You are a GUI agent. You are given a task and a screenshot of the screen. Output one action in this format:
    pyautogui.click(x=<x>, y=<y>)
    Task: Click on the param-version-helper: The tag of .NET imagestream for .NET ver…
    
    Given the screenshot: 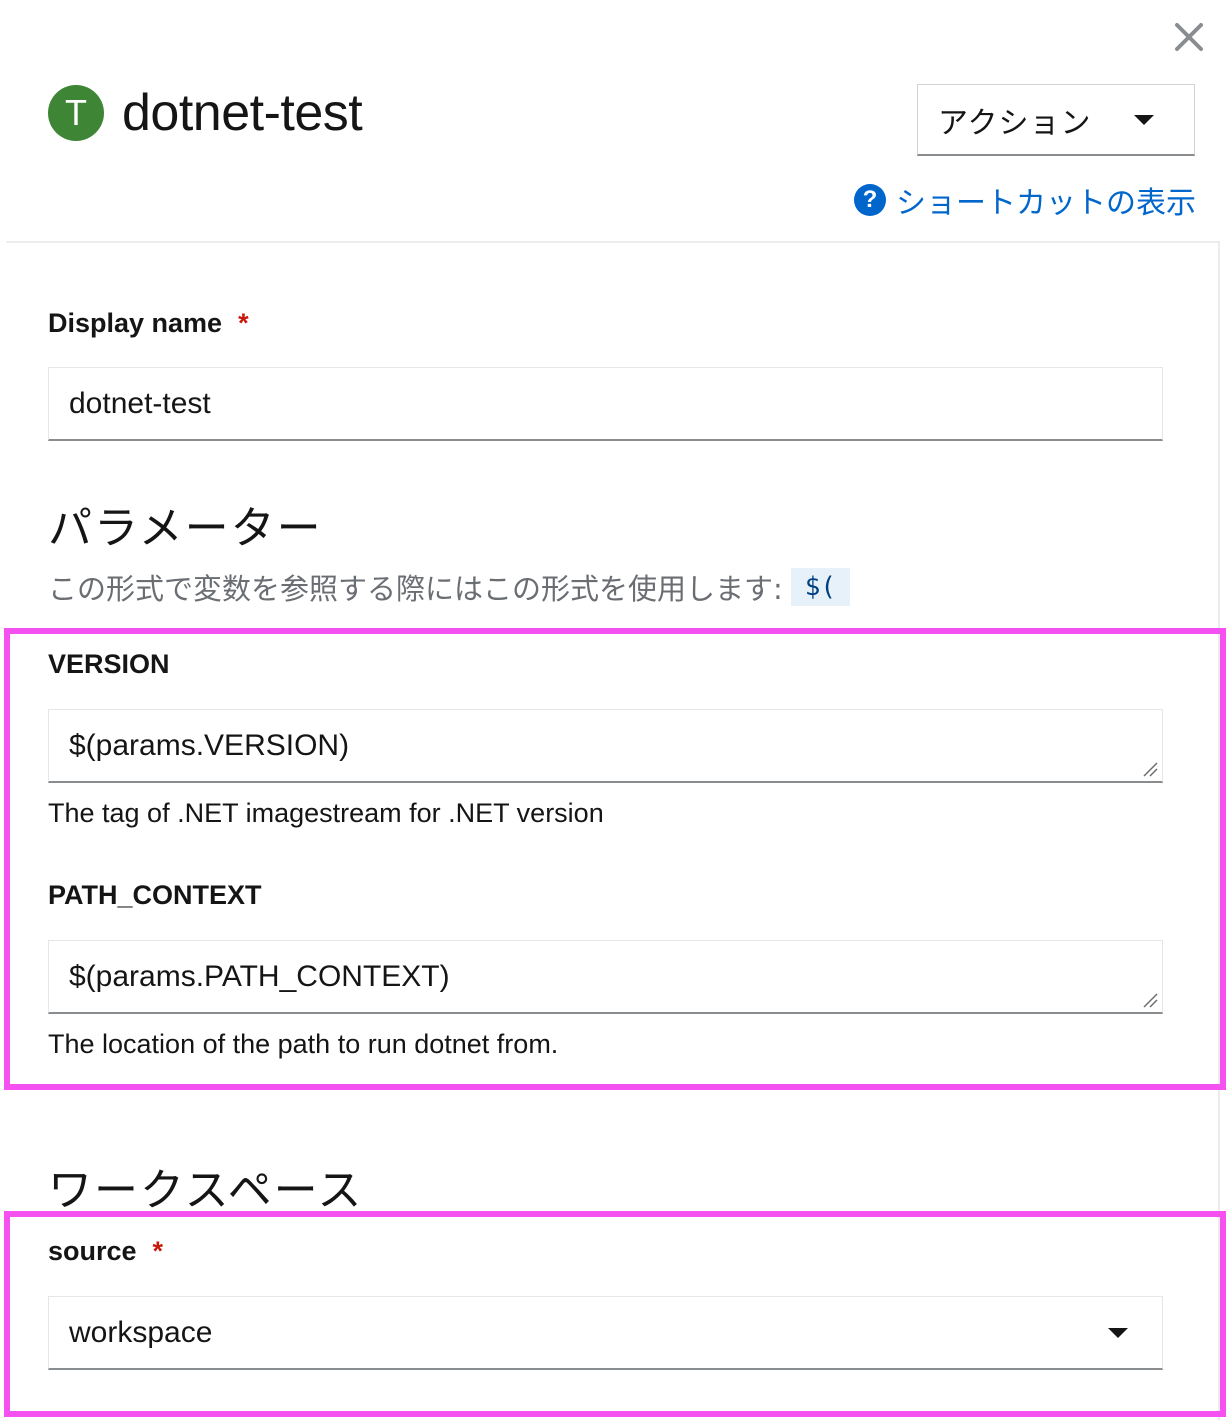 What is the action you would take?
    pyautogui.click(x=326, y=813)
    